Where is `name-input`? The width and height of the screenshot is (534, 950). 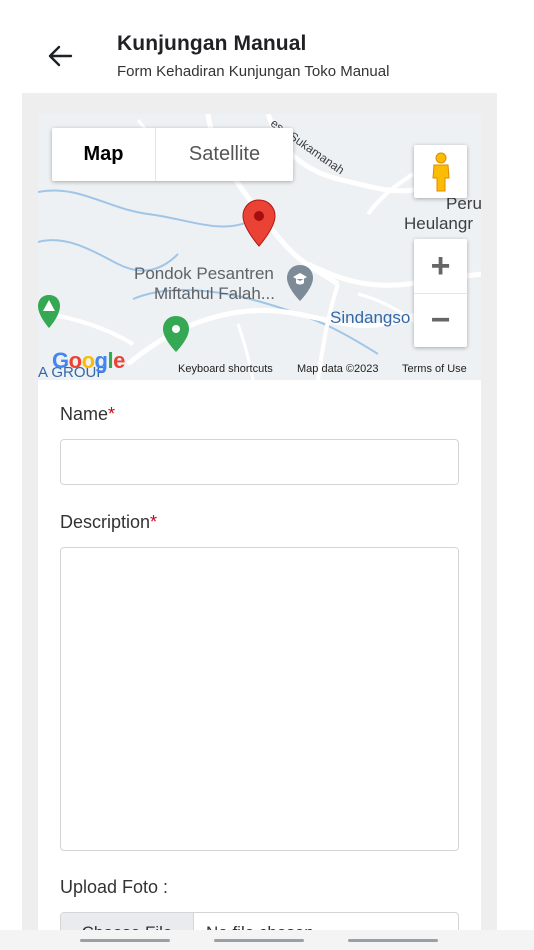
name-input is located at coordinates (259, 462).